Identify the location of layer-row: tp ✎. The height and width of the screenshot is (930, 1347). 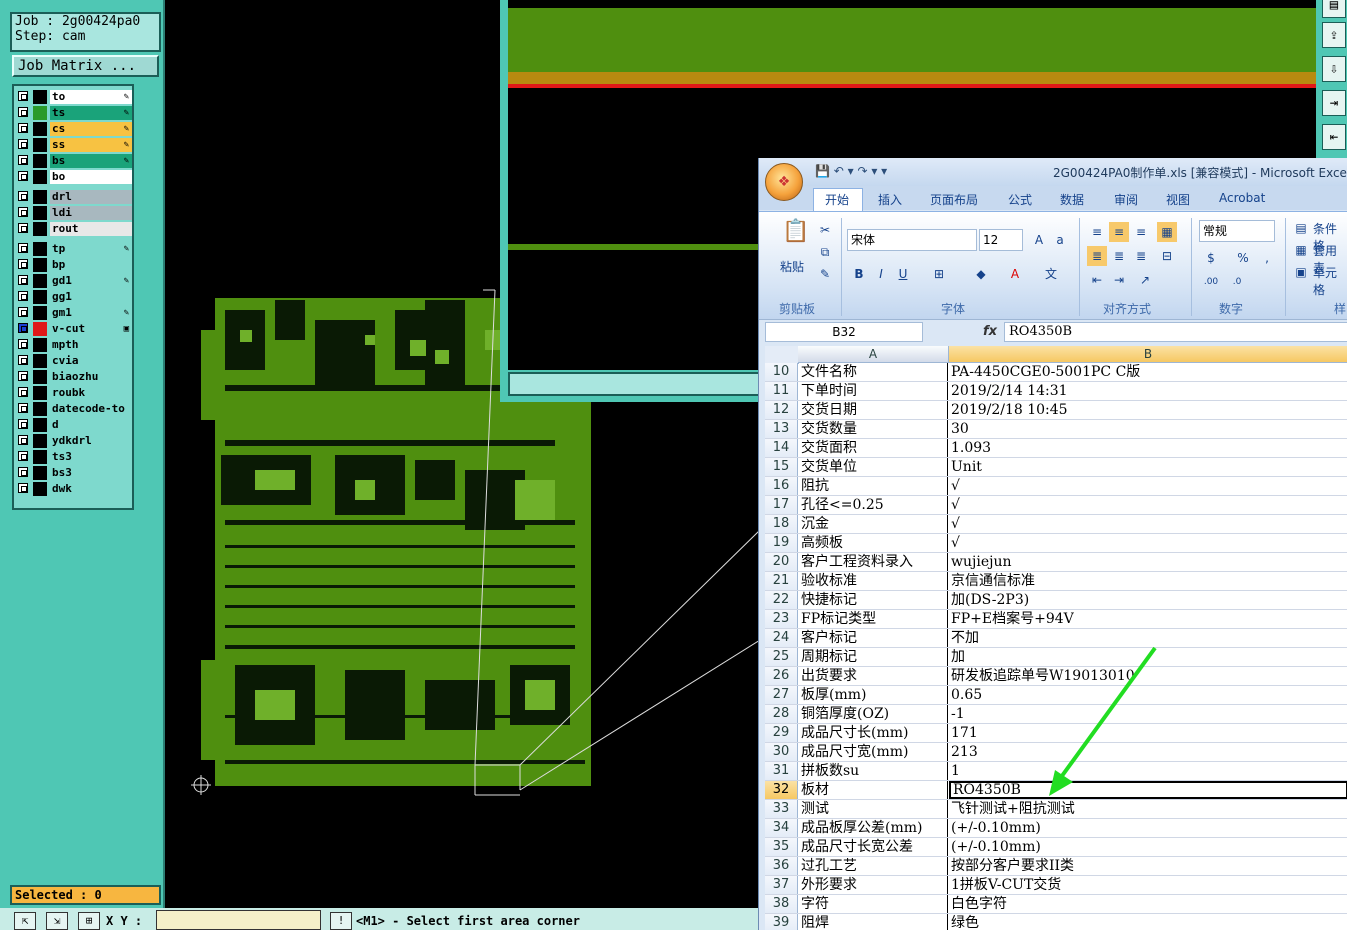
(74, 249).